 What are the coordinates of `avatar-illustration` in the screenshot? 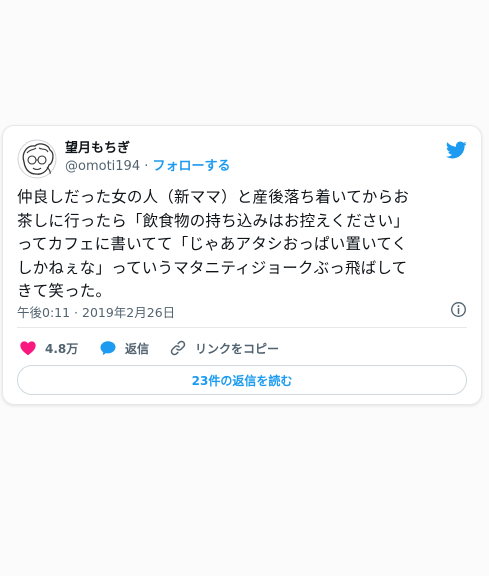 It's located at (37, 159).